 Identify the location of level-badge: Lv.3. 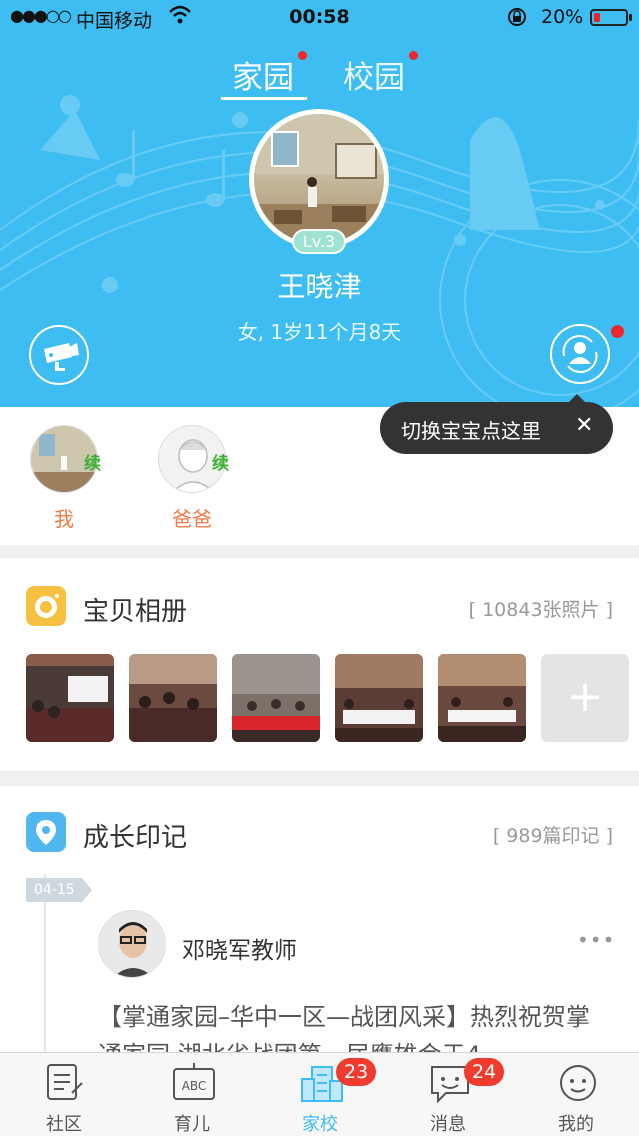
(319, 241).